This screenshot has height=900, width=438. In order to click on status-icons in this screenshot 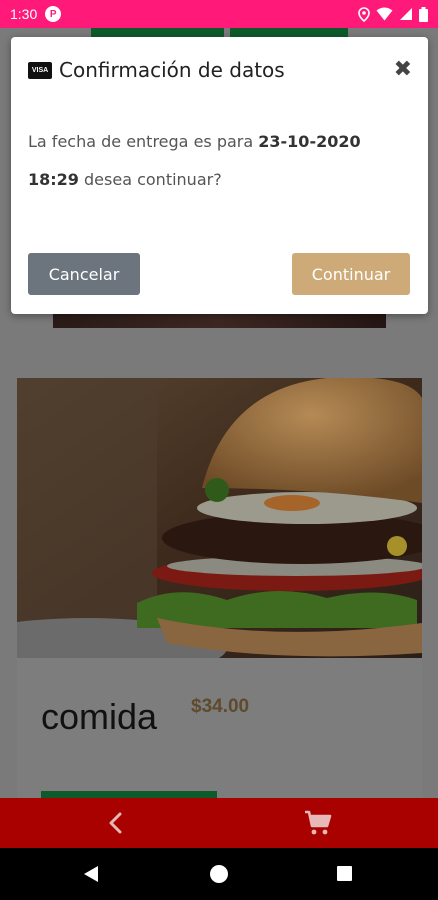, I will do `click(393, 14)`.